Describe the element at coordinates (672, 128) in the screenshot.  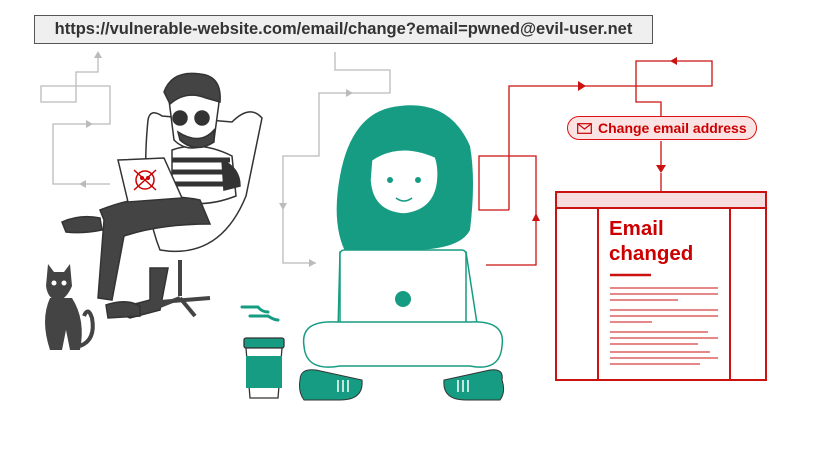
I see `change-email-label: Change email address` at that location.